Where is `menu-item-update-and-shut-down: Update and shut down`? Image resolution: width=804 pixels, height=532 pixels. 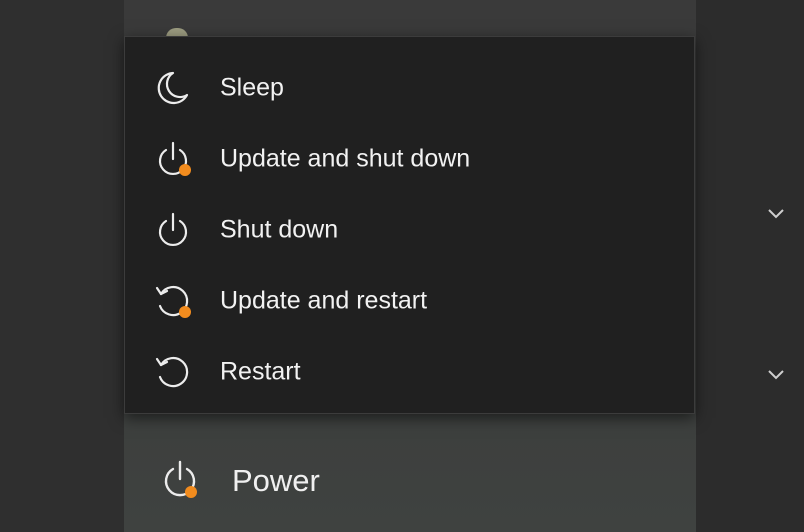 menu-item-update-and-shut-down: Update and shut down is located at coordinates (409, 158).